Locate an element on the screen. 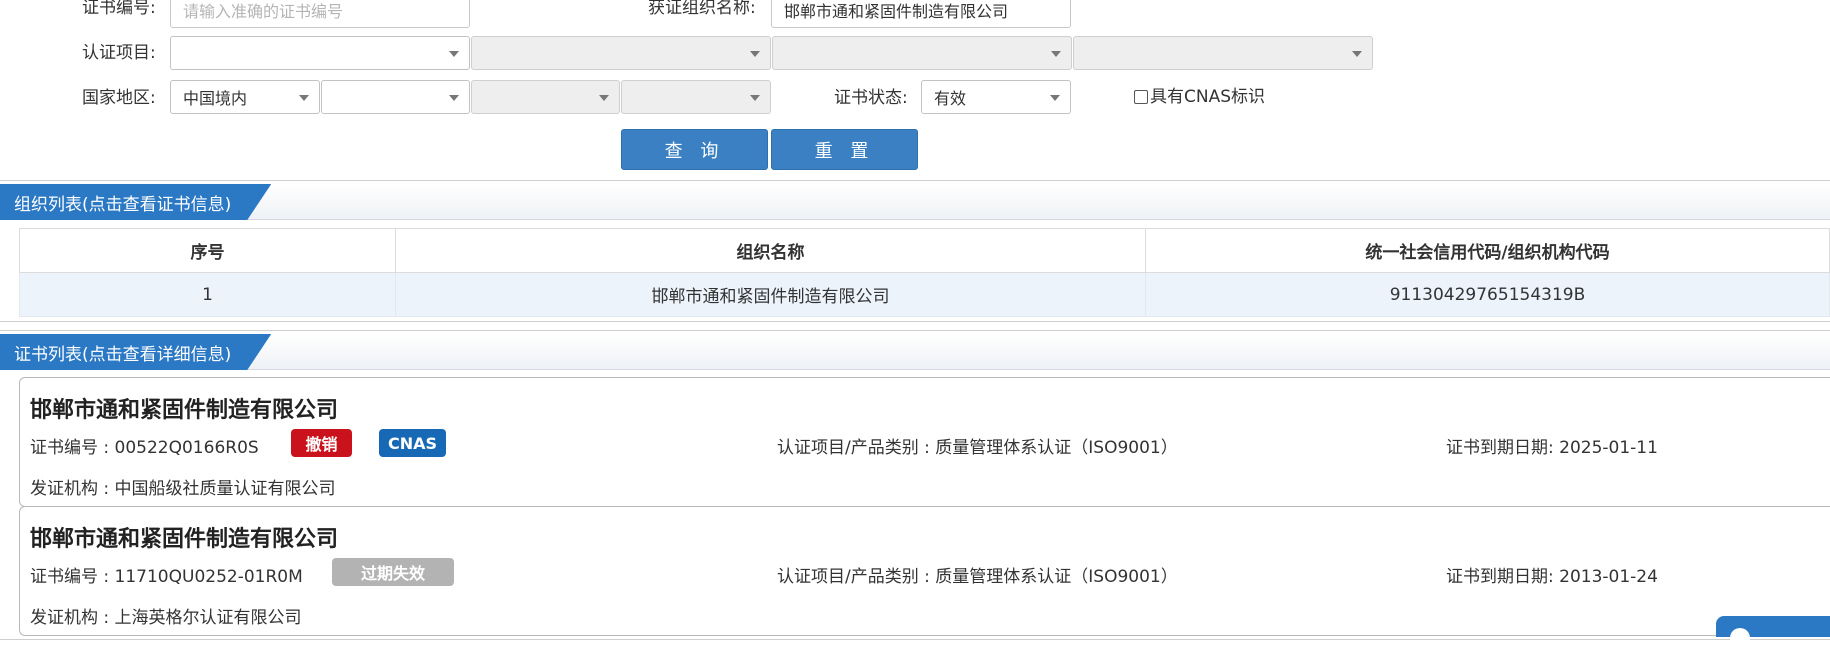  org-list-title: 组织列表(点击查看证书信息) is located at coordinates (135, 202).